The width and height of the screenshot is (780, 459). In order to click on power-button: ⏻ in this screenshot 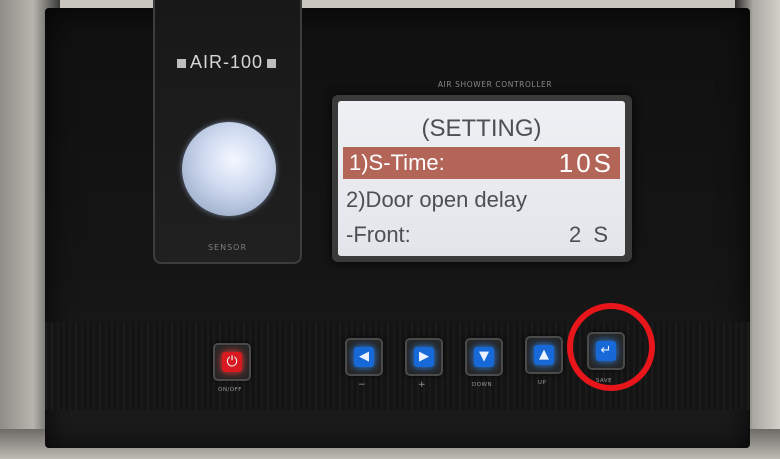, I will do `click(232, 362)`.